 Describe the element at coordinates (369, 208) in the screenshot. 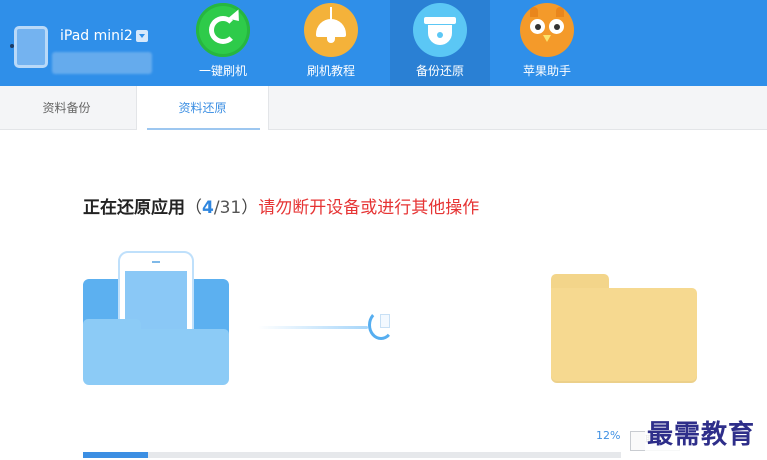

I see `warning-text: 请勿断开设备或进行其他操作` at that location.